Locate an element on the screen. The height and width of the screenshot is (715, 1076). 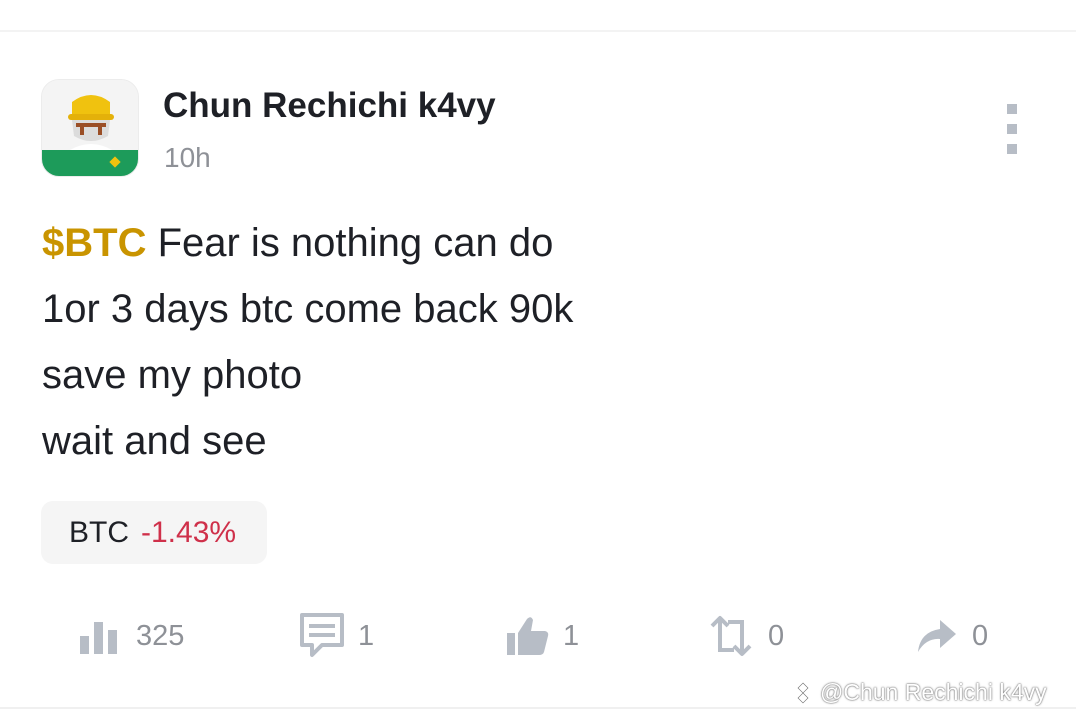
share-button: 0 is located at coordinates (951, 636).